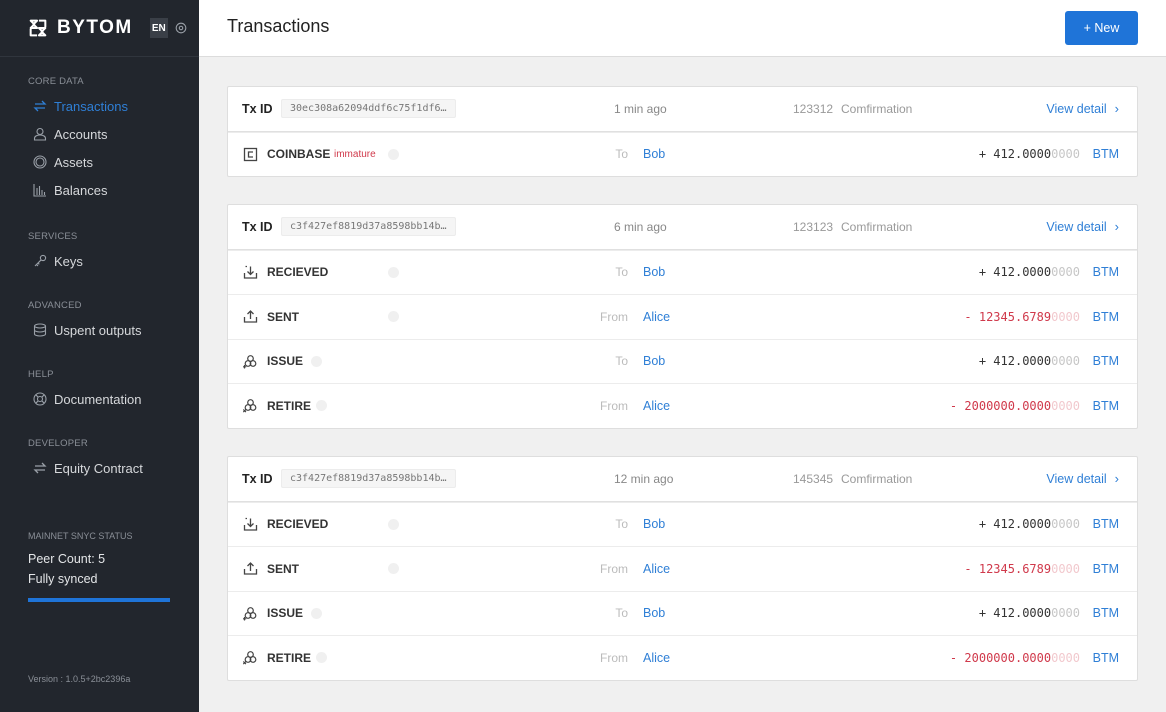 The height and width of the screenshot is (712, 1166). I want to click on user-icon, so click(40, 134).